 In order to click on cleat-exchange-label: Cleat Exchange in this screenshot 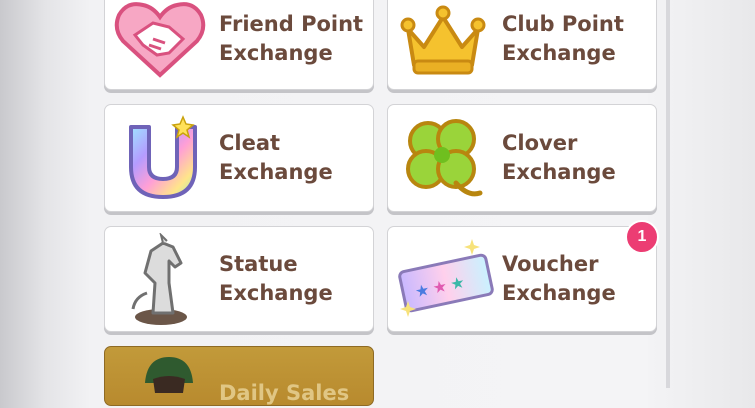, I will do `click(276, 157)`.